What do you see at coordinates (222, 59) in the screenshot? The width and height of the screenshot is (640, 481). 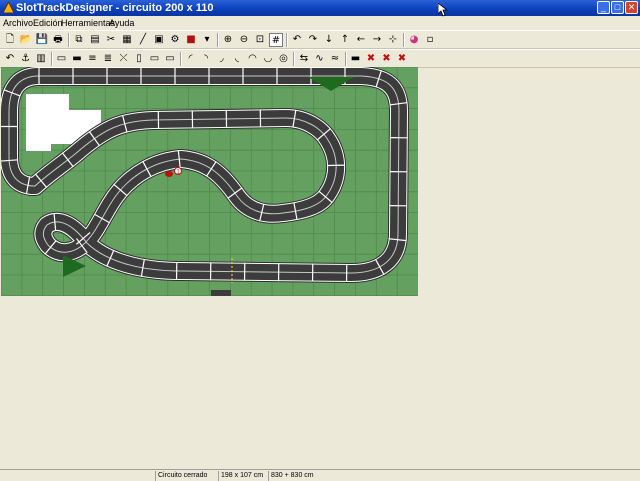 I see `curve-3-icon: ◞` at bounding box center [222, 59].